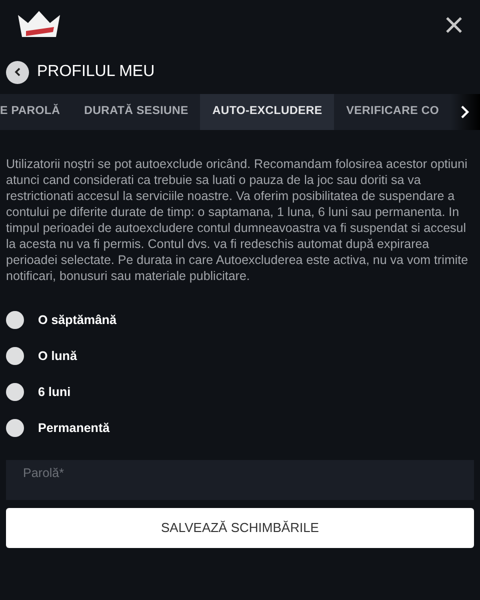 The width and height of the screenshot is (480, 600). What do you see at coordinates (74, 428) in the screenshot?
I see `option-label: Permanentă` at bounding box center [74, 428].